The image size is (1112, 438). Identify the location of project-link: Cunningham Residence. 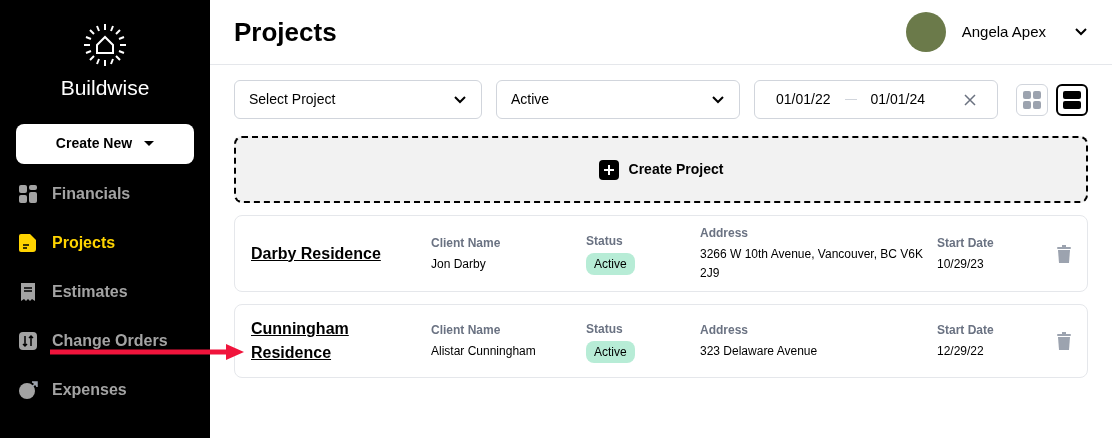
(341, 341).